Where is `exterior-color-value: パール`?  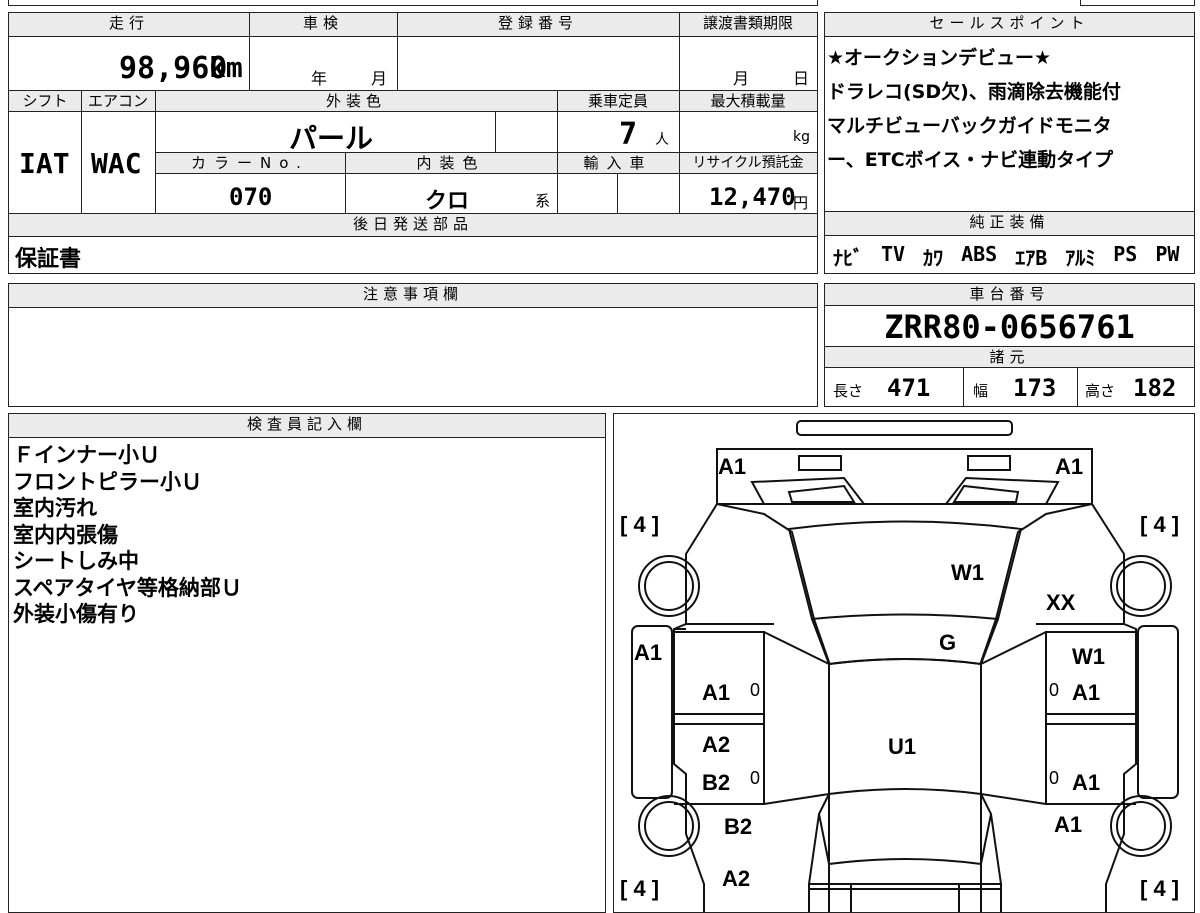 exterior-color-value: パール is located at coordinates (331, 138).